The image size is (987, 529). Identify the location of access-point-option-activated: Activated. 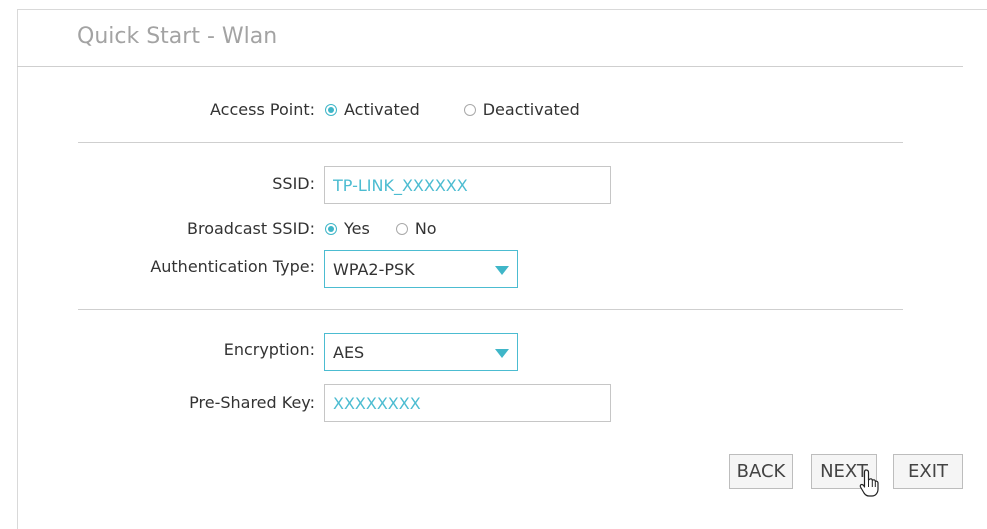
(372, 109).